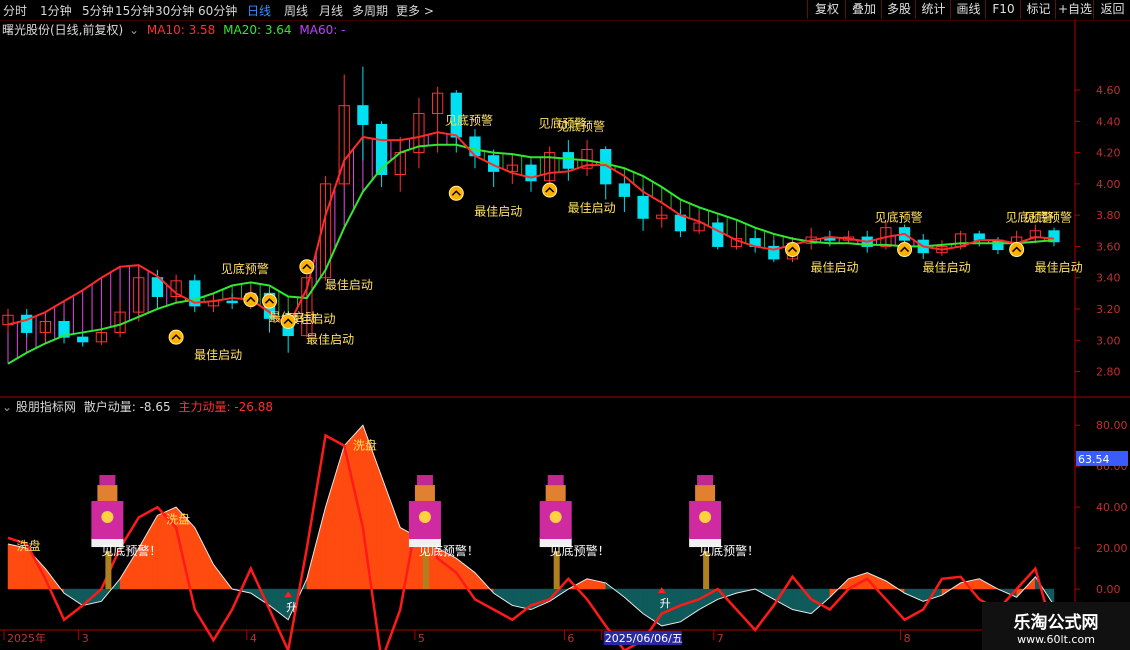 The image size is (1130, 650). What do you see at coordinates (217, 10) in the screenshot?
I see `timeframe-5: 60分钟` at bounding box center [217, 10].